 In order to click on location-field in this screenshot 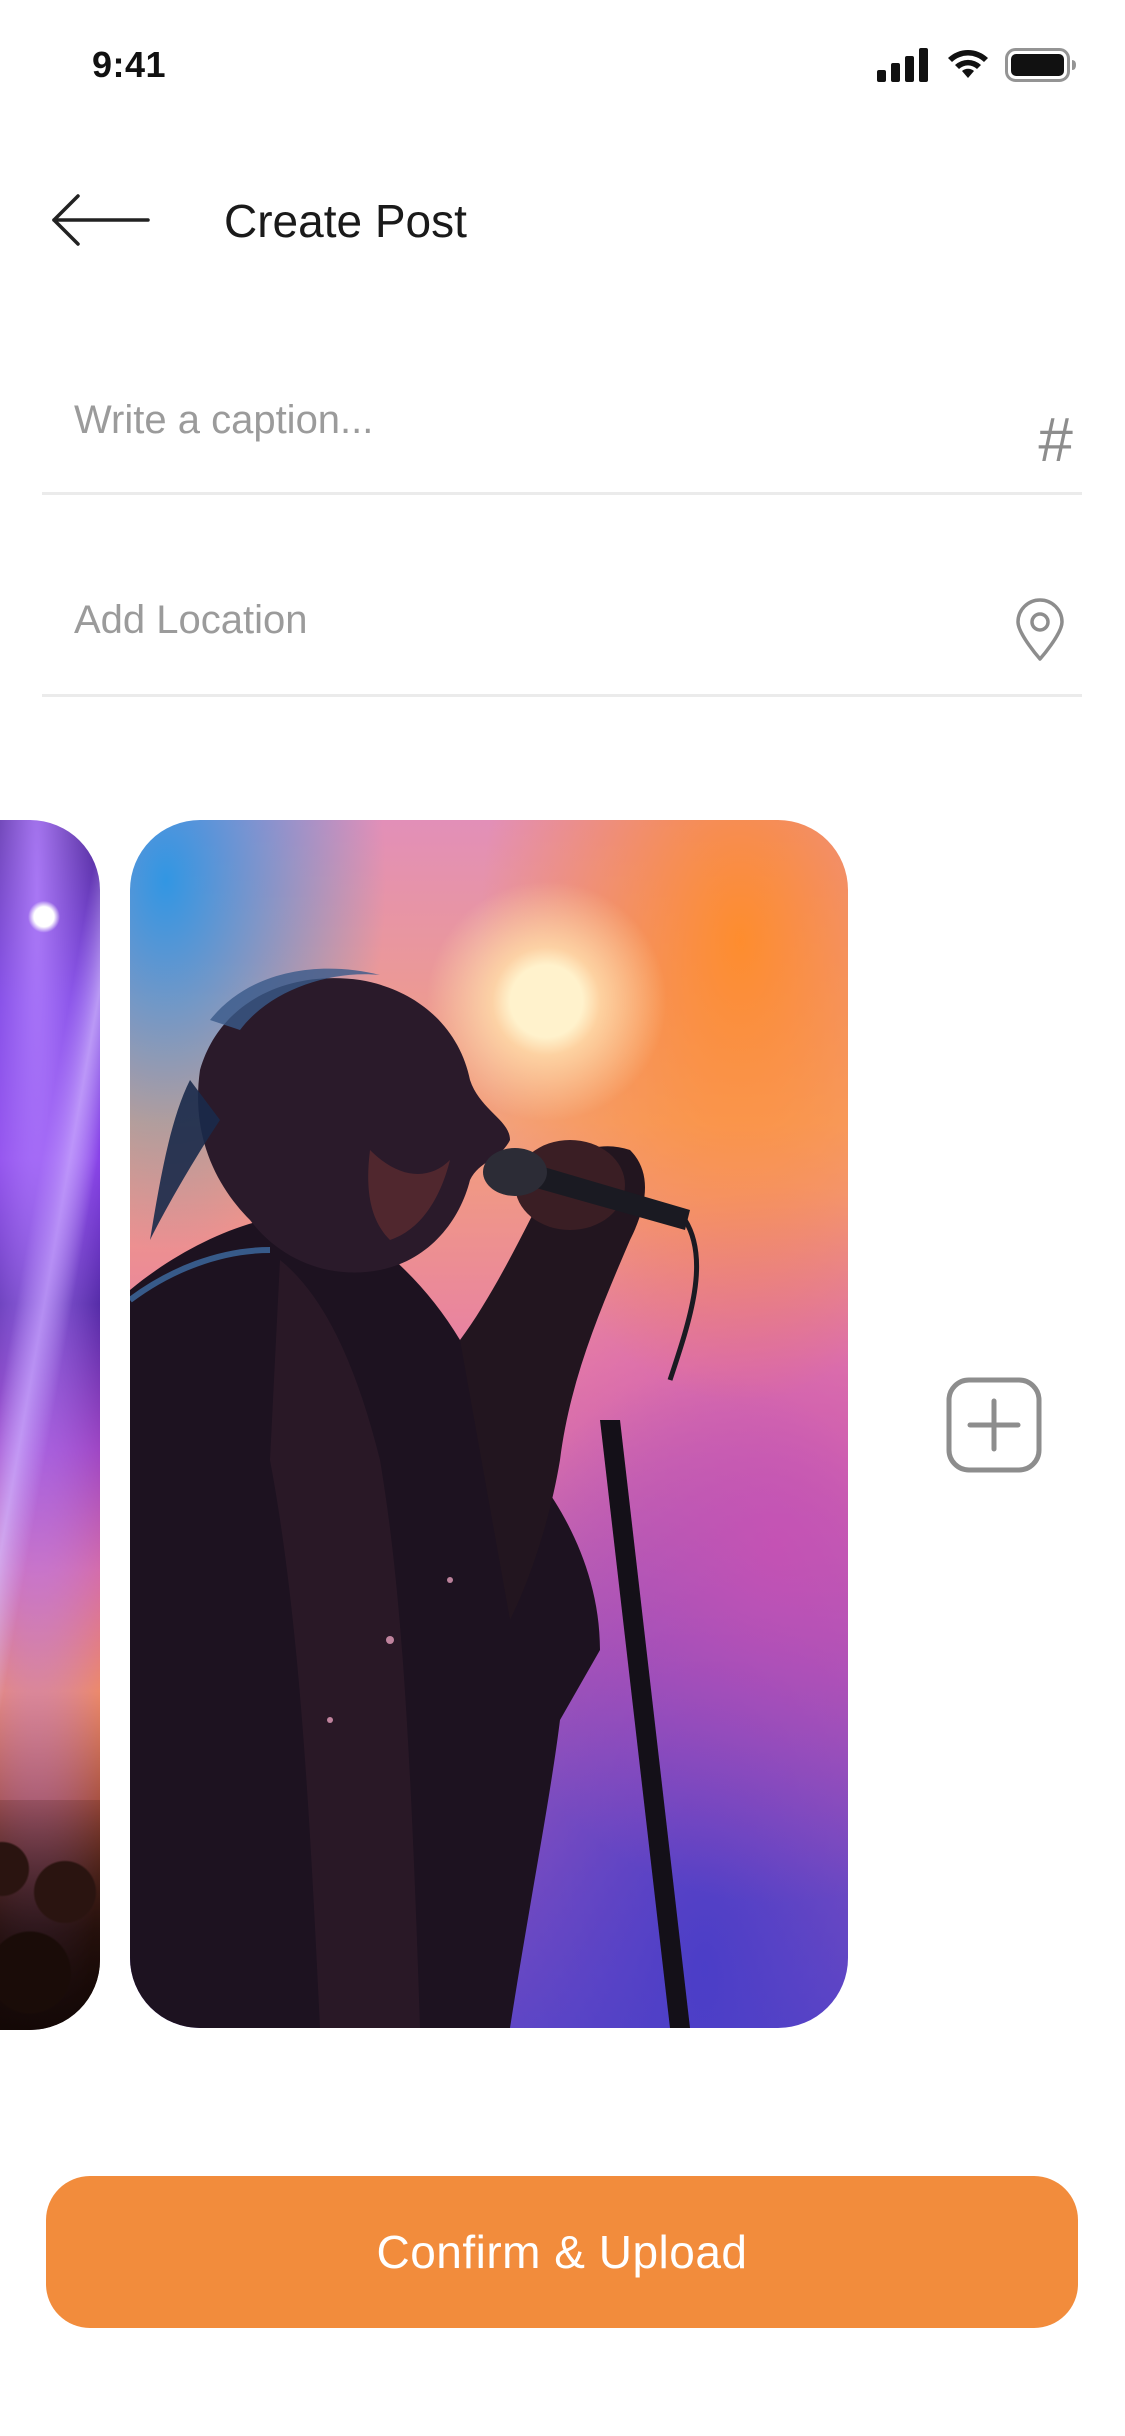, I will do `click(562, 634)`.